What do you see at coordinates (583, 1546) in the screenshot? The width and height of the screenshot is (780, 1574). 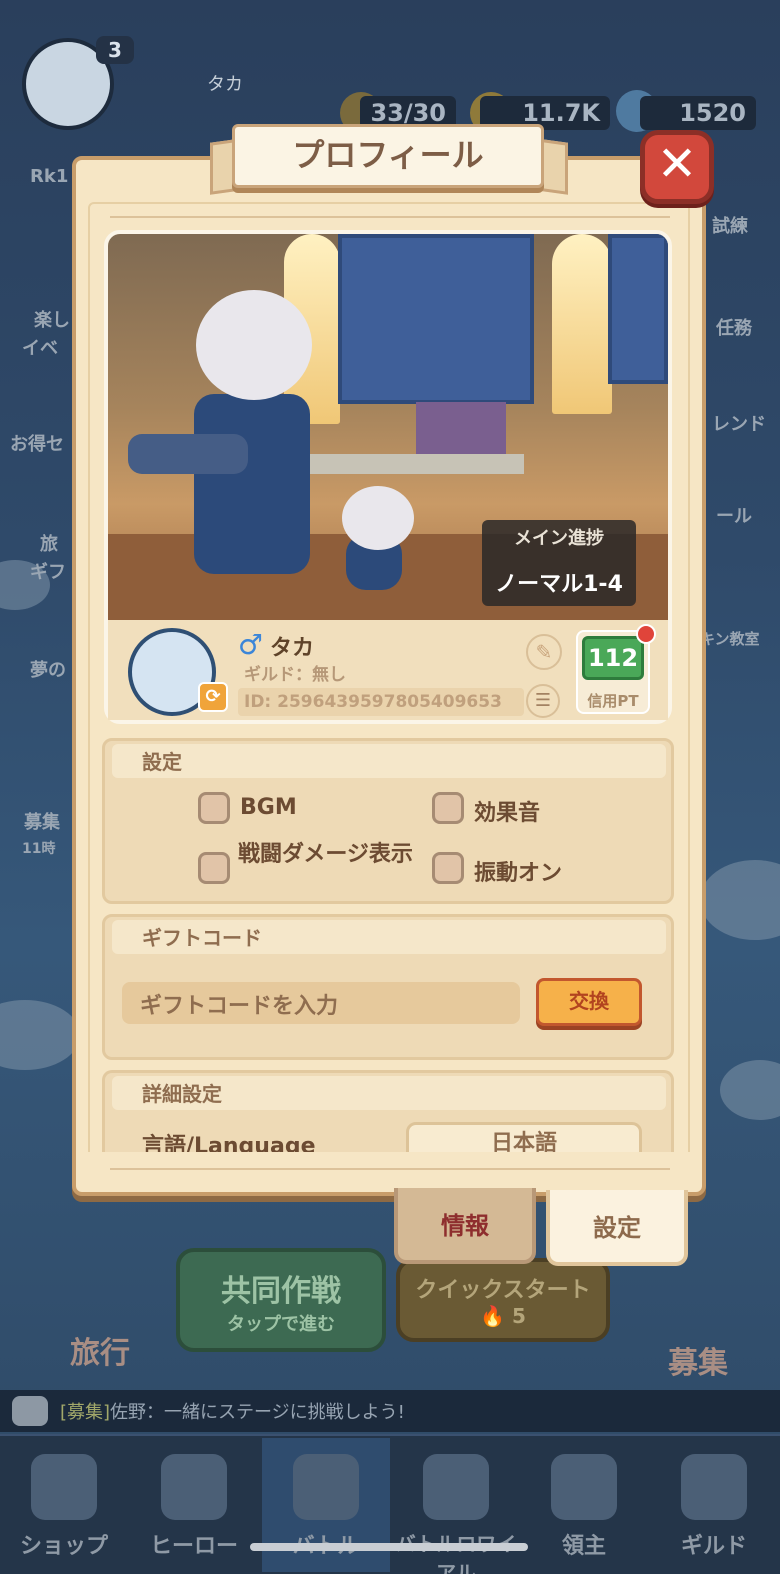 I see `nav-label: 領主` at bounding box center [583, 1546].